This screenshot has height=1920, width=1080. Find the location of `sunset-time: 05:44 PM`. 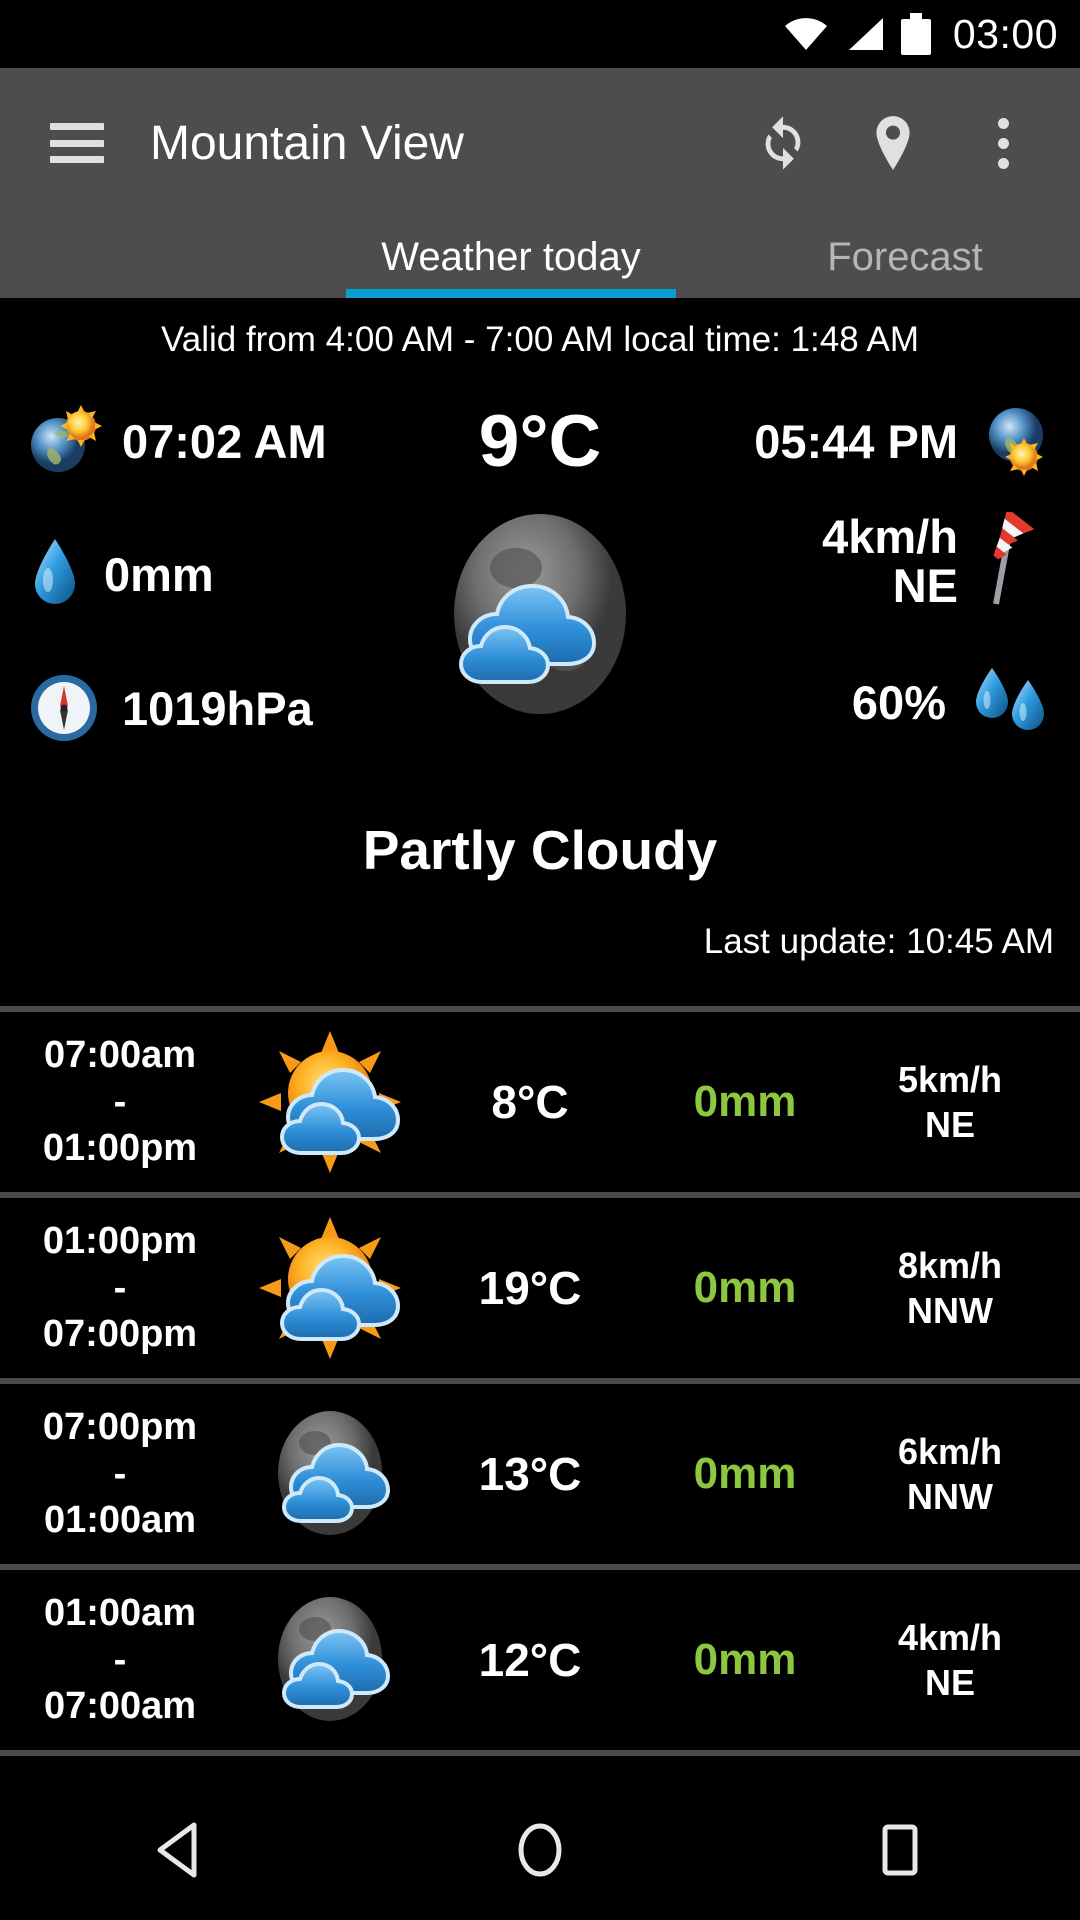

sunset-time: 05:44 PM is located at coordinates (856, 441).